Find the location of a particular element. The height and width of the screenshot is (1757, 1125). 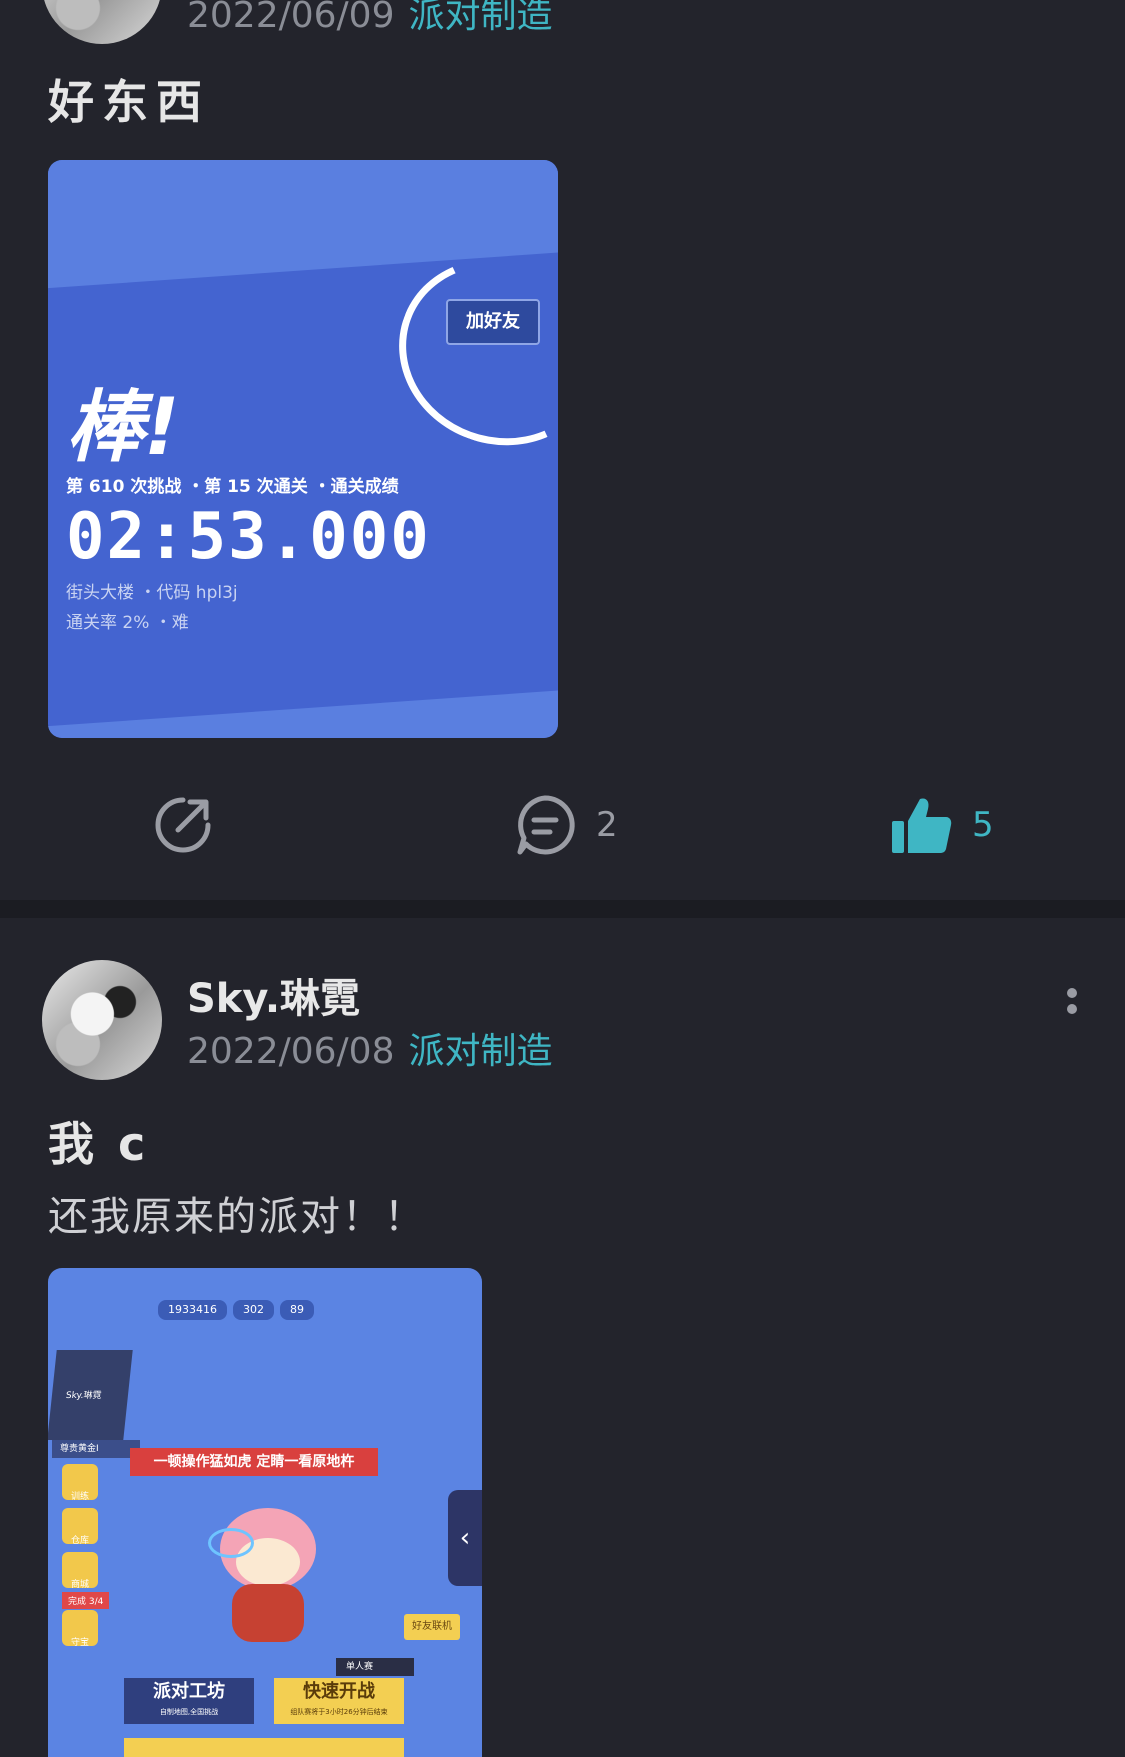

comment-button: 2 is located at coordinates (565, 825).